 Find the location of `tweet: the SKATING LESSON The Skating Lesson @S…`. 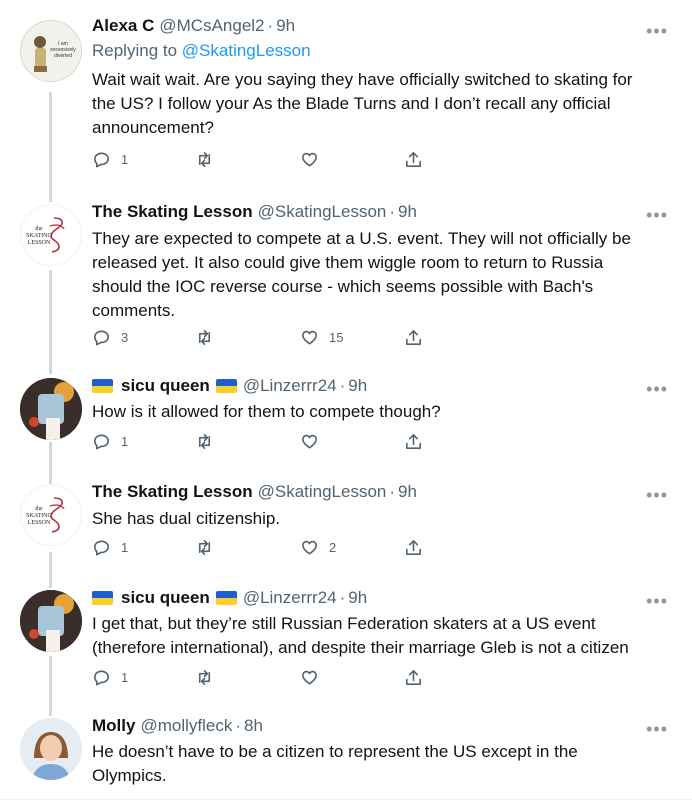

tweet: the SKATING LESSON The Skating Lesson @S… is located at coordinates (346, 524).